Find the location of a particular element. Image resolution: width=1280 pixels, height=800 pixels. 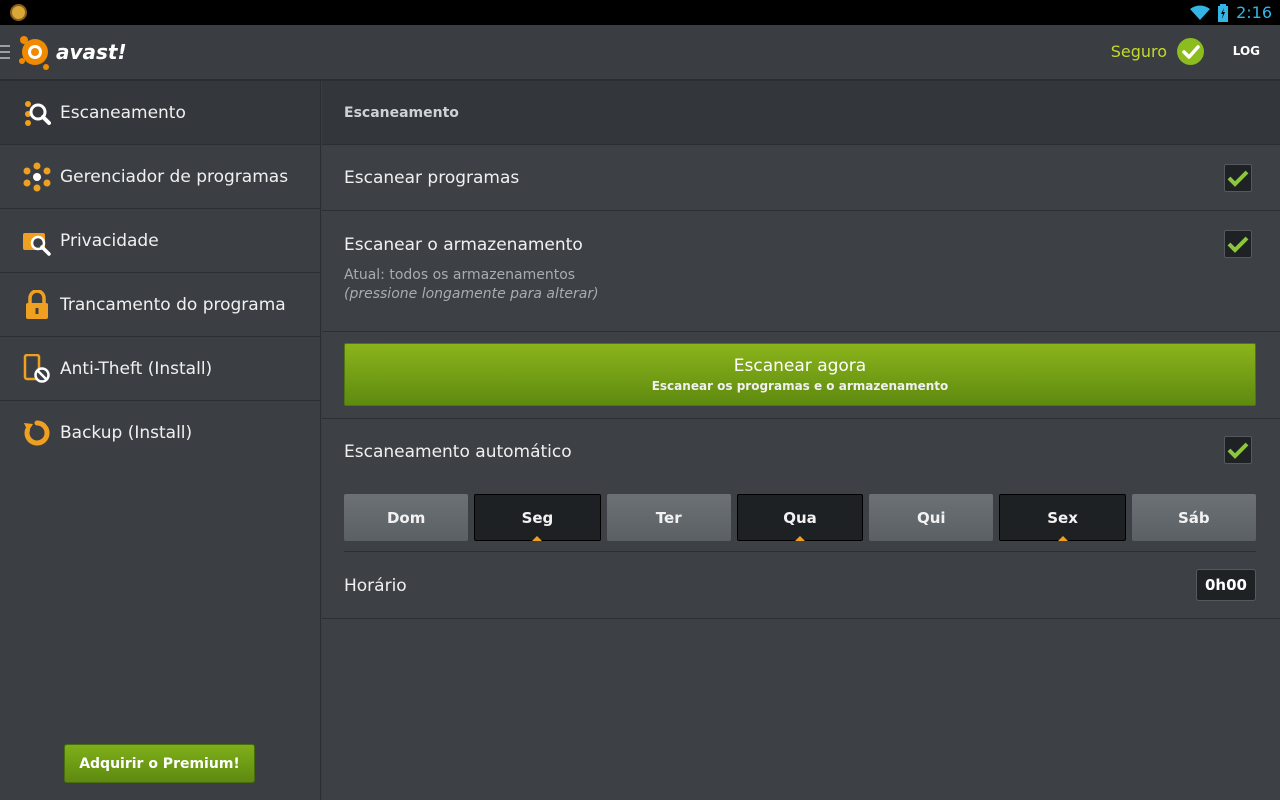

weekday-selector: Dom Seg Ter Qua Qui Sex Sáb is located at coordinates (800, 517).